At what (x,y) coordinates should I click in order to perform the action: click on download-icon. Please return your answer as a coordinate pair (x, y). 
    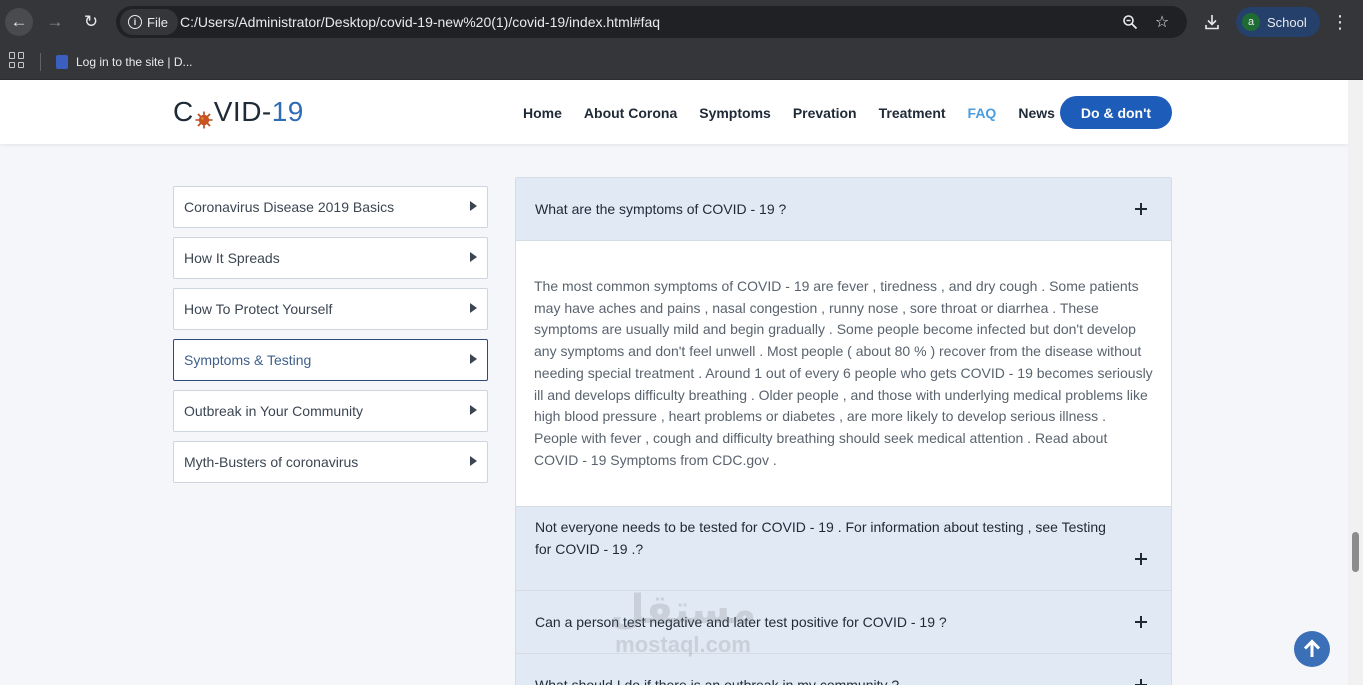
    Looking at the image, I should click on (1212, 22).